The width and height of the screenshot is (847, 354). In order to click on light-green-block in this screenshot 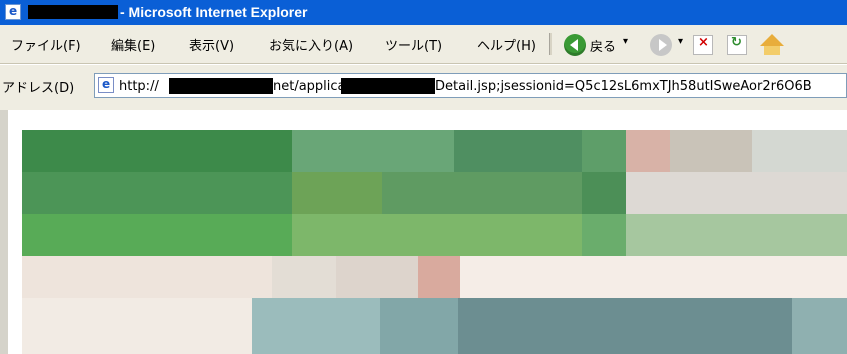, I will do `click(736, 235)`.